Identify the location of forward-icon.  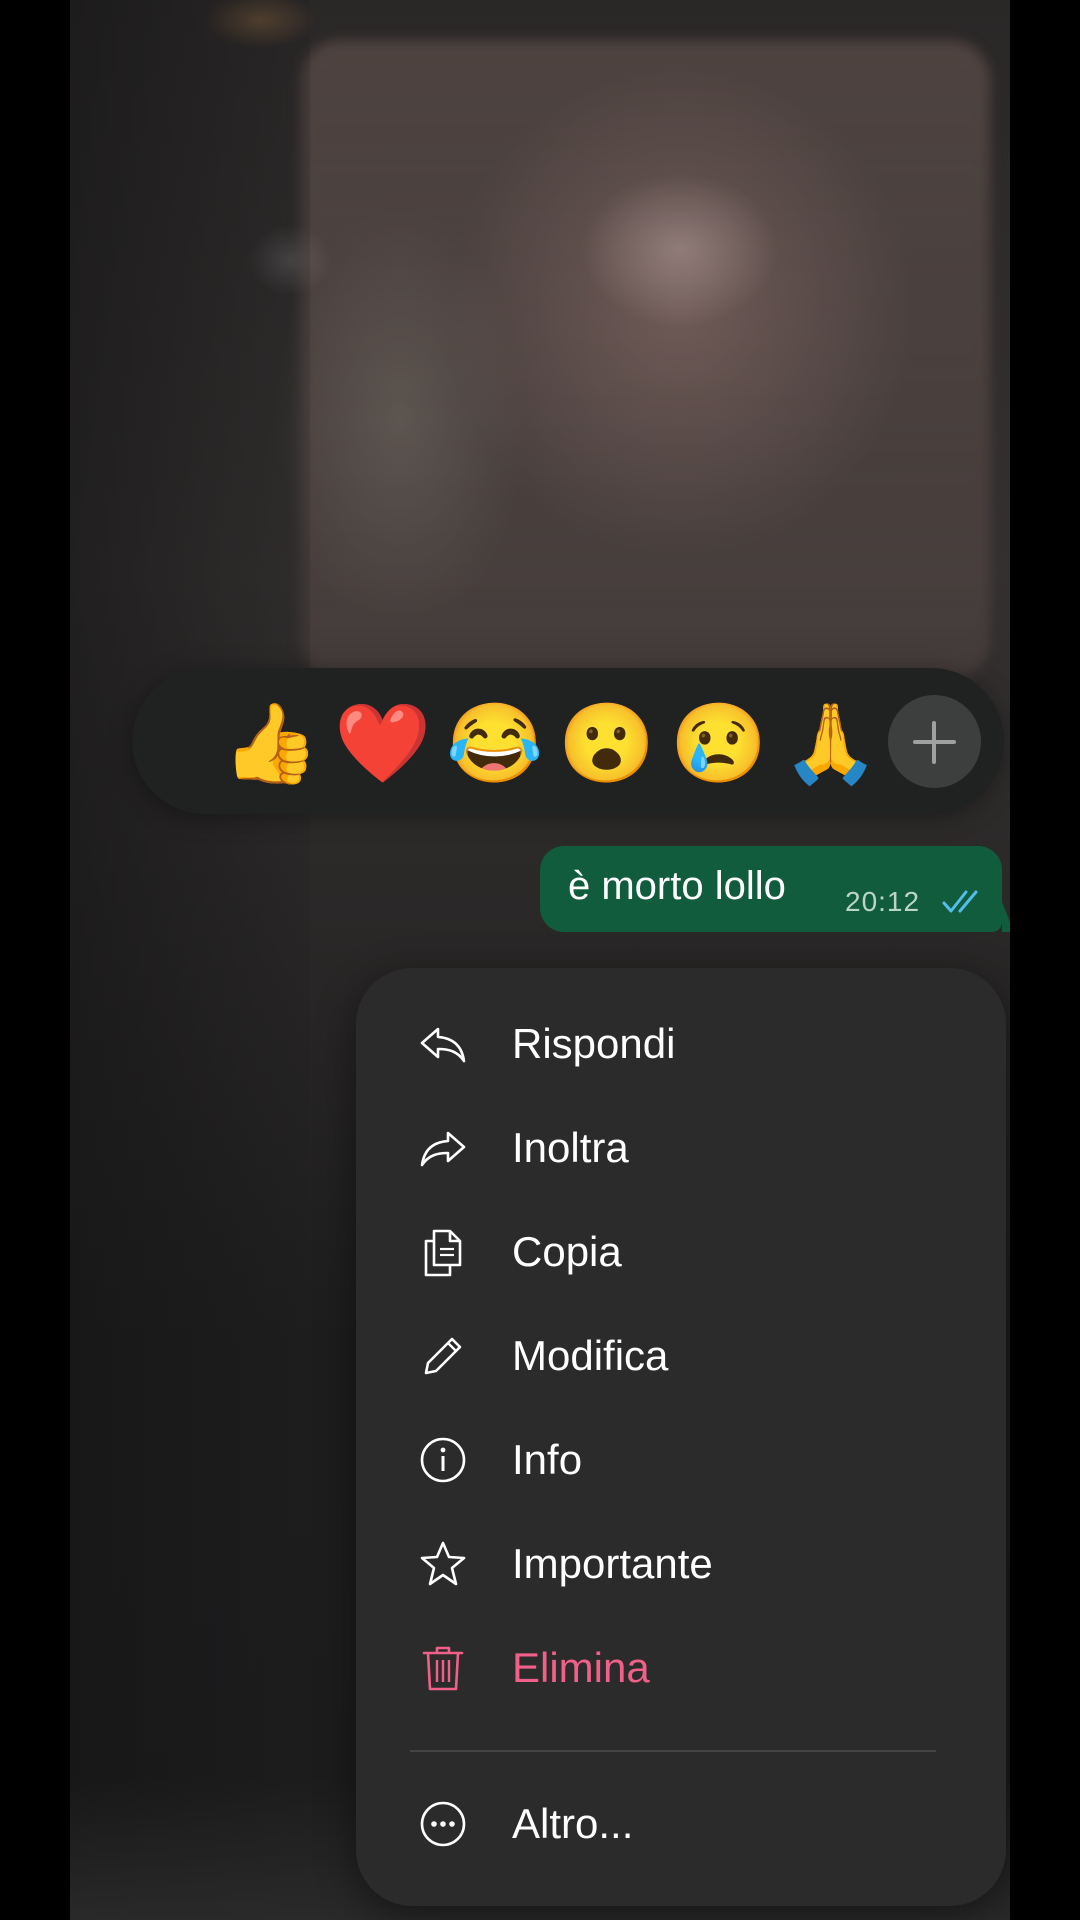
(443, 1149).